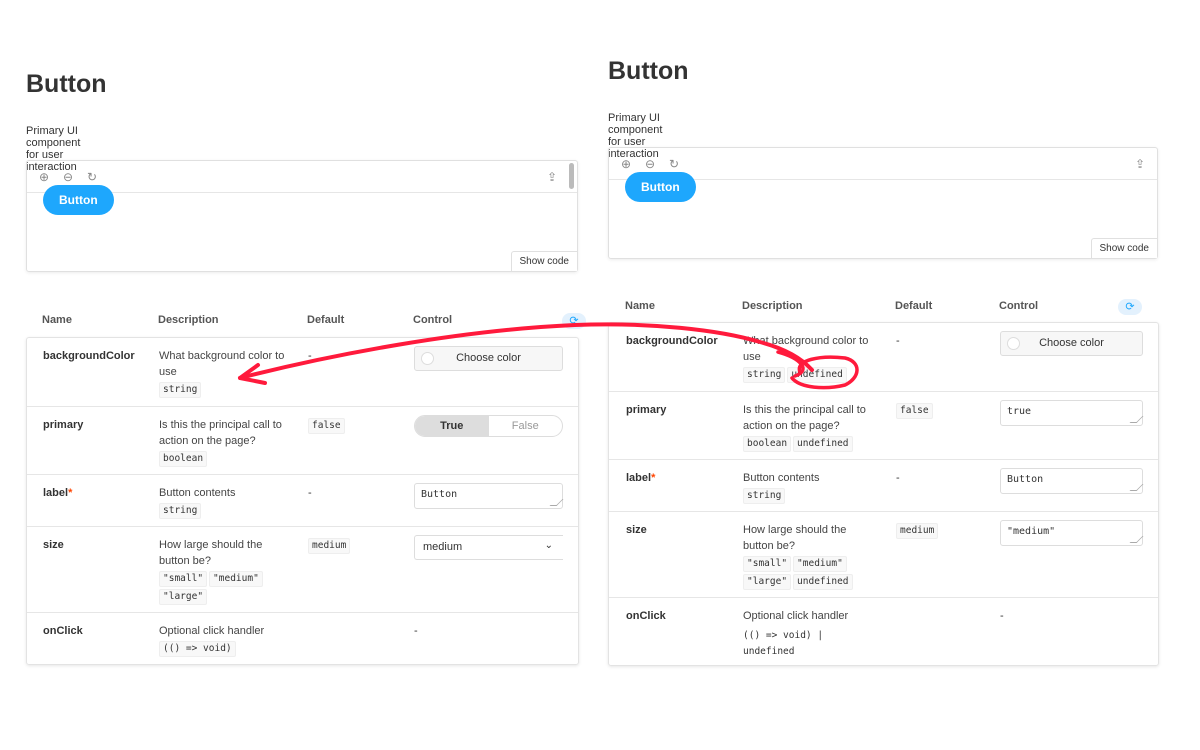 This screenshot has height=750, width=1200. What do you see at coordinates (443, 547) in the screenshot?
I see `select-value: medium` at bounding box center [443, 547].